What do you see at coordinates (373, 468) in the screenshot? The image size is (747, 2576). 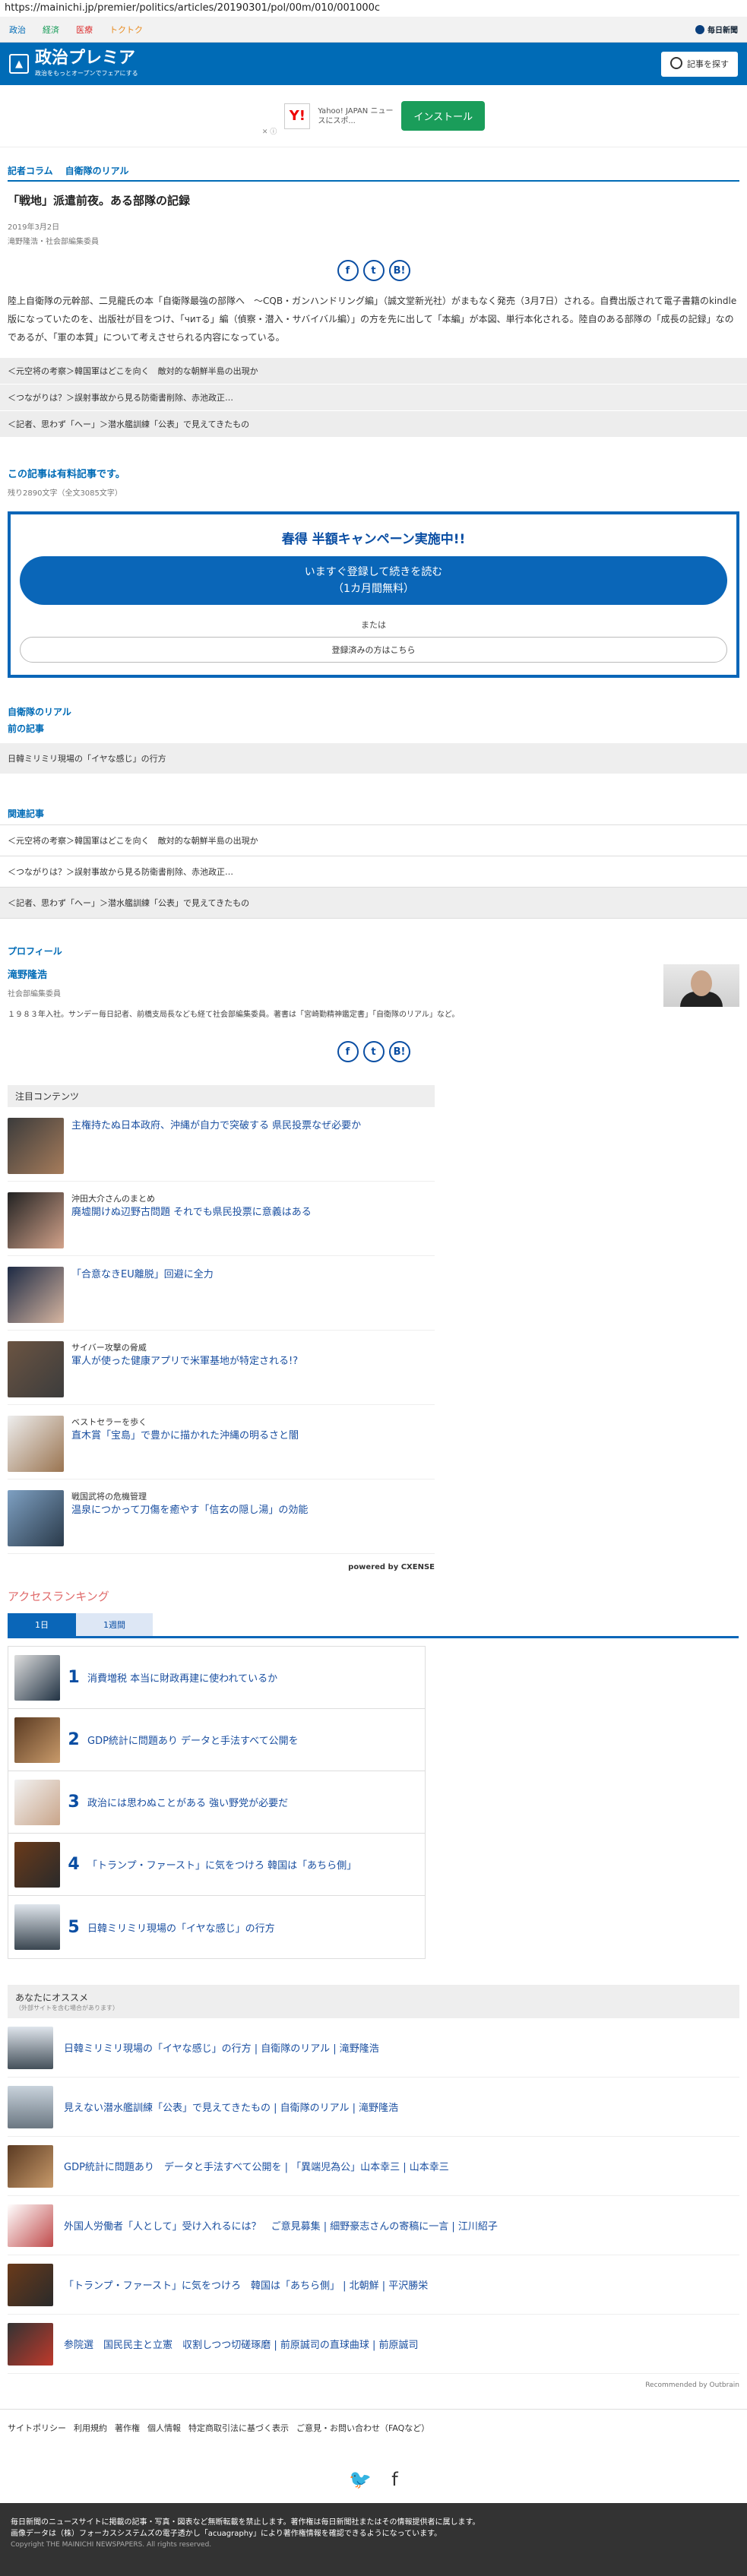 I see `paywall-notice: この記事は有料記事です。 残り2890文字（全文3085文字）` at bounding box center [373, 468].